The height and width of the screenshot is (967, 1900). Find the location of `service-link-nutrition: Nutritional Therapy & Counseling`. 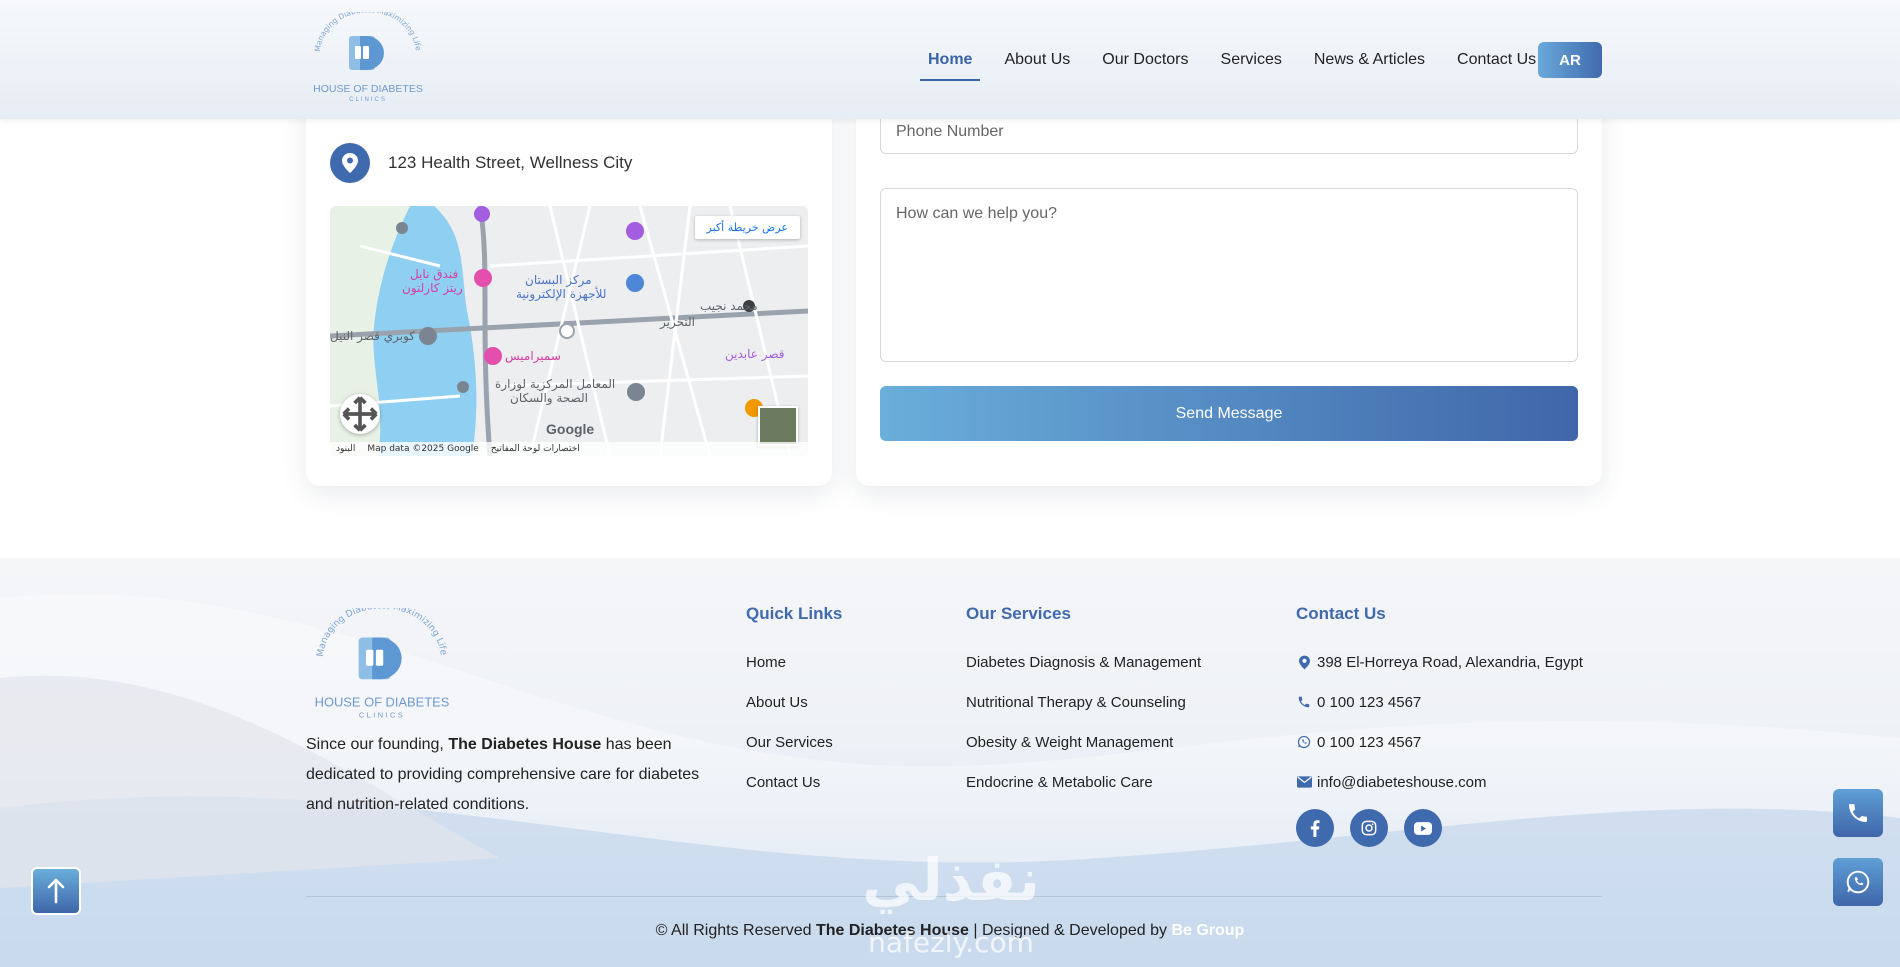

service-link-nutrition: Nutritional Therapy & Counseling is located at coordinates (1083, 702).